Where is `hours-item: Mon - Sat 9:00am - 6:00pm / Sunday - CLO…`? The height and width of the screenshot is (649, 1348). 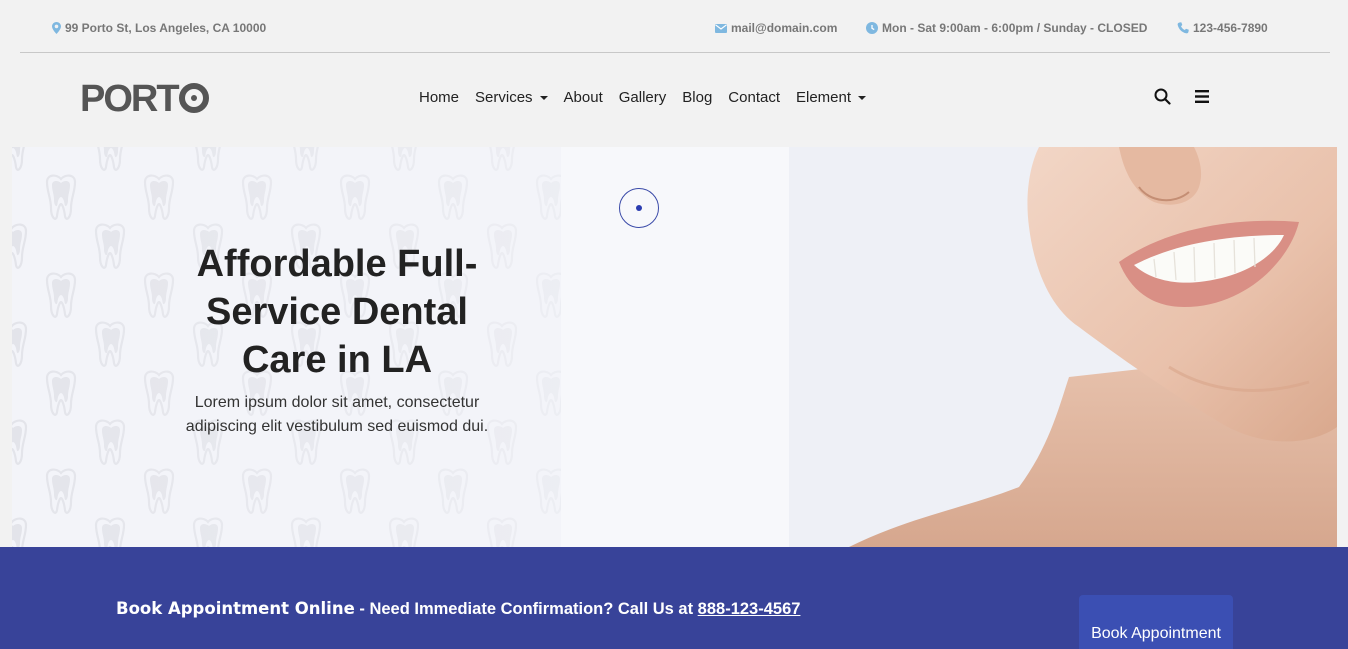
hours-item: Mon - Sat 9:00am - 6:00pm / Sunday - CLO… is located at coordinates (1006, 28).